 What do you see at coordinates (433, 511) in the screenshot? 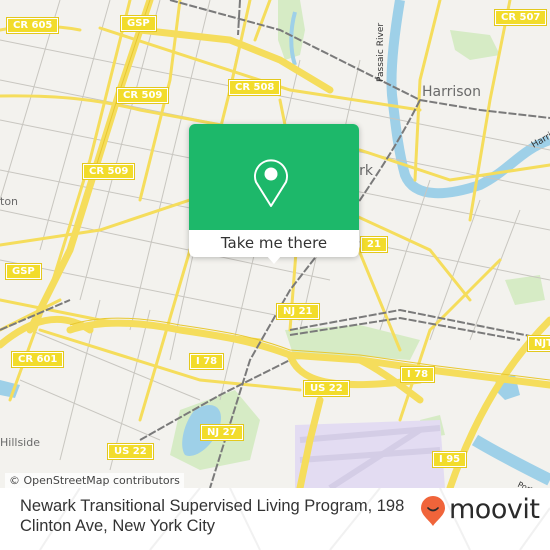
I see `moovit-pin-icon` at bounding box center [433, 511].